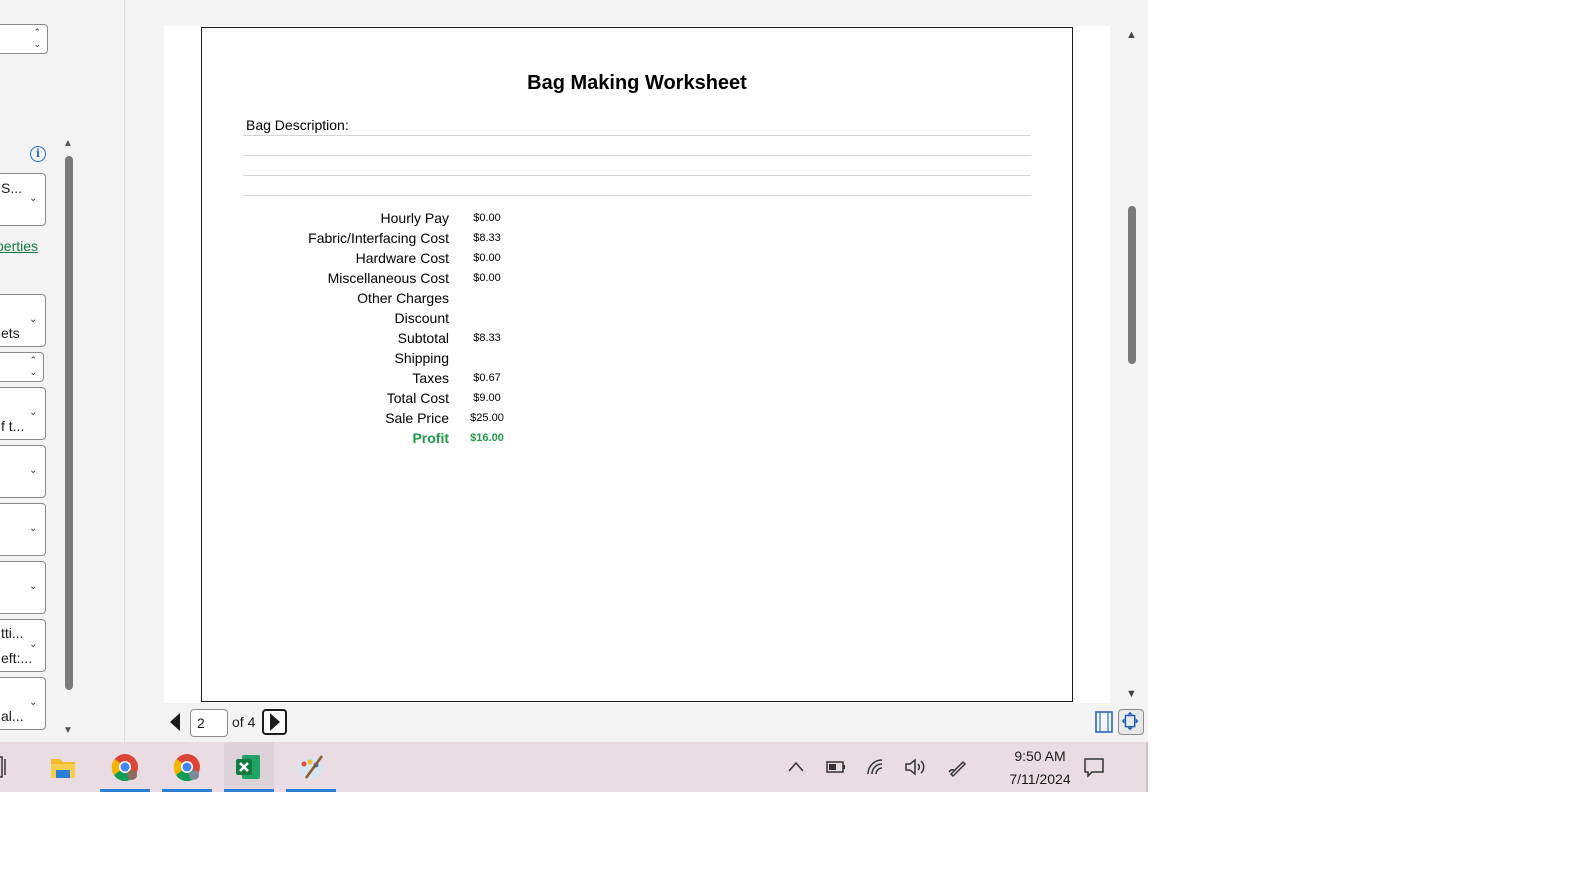 This screenshot has width=1588, height=893. What do you see at coordinates (487, 418) in the screenshot?
I see `row-value: $25.00` at bounding box center [487, 418].